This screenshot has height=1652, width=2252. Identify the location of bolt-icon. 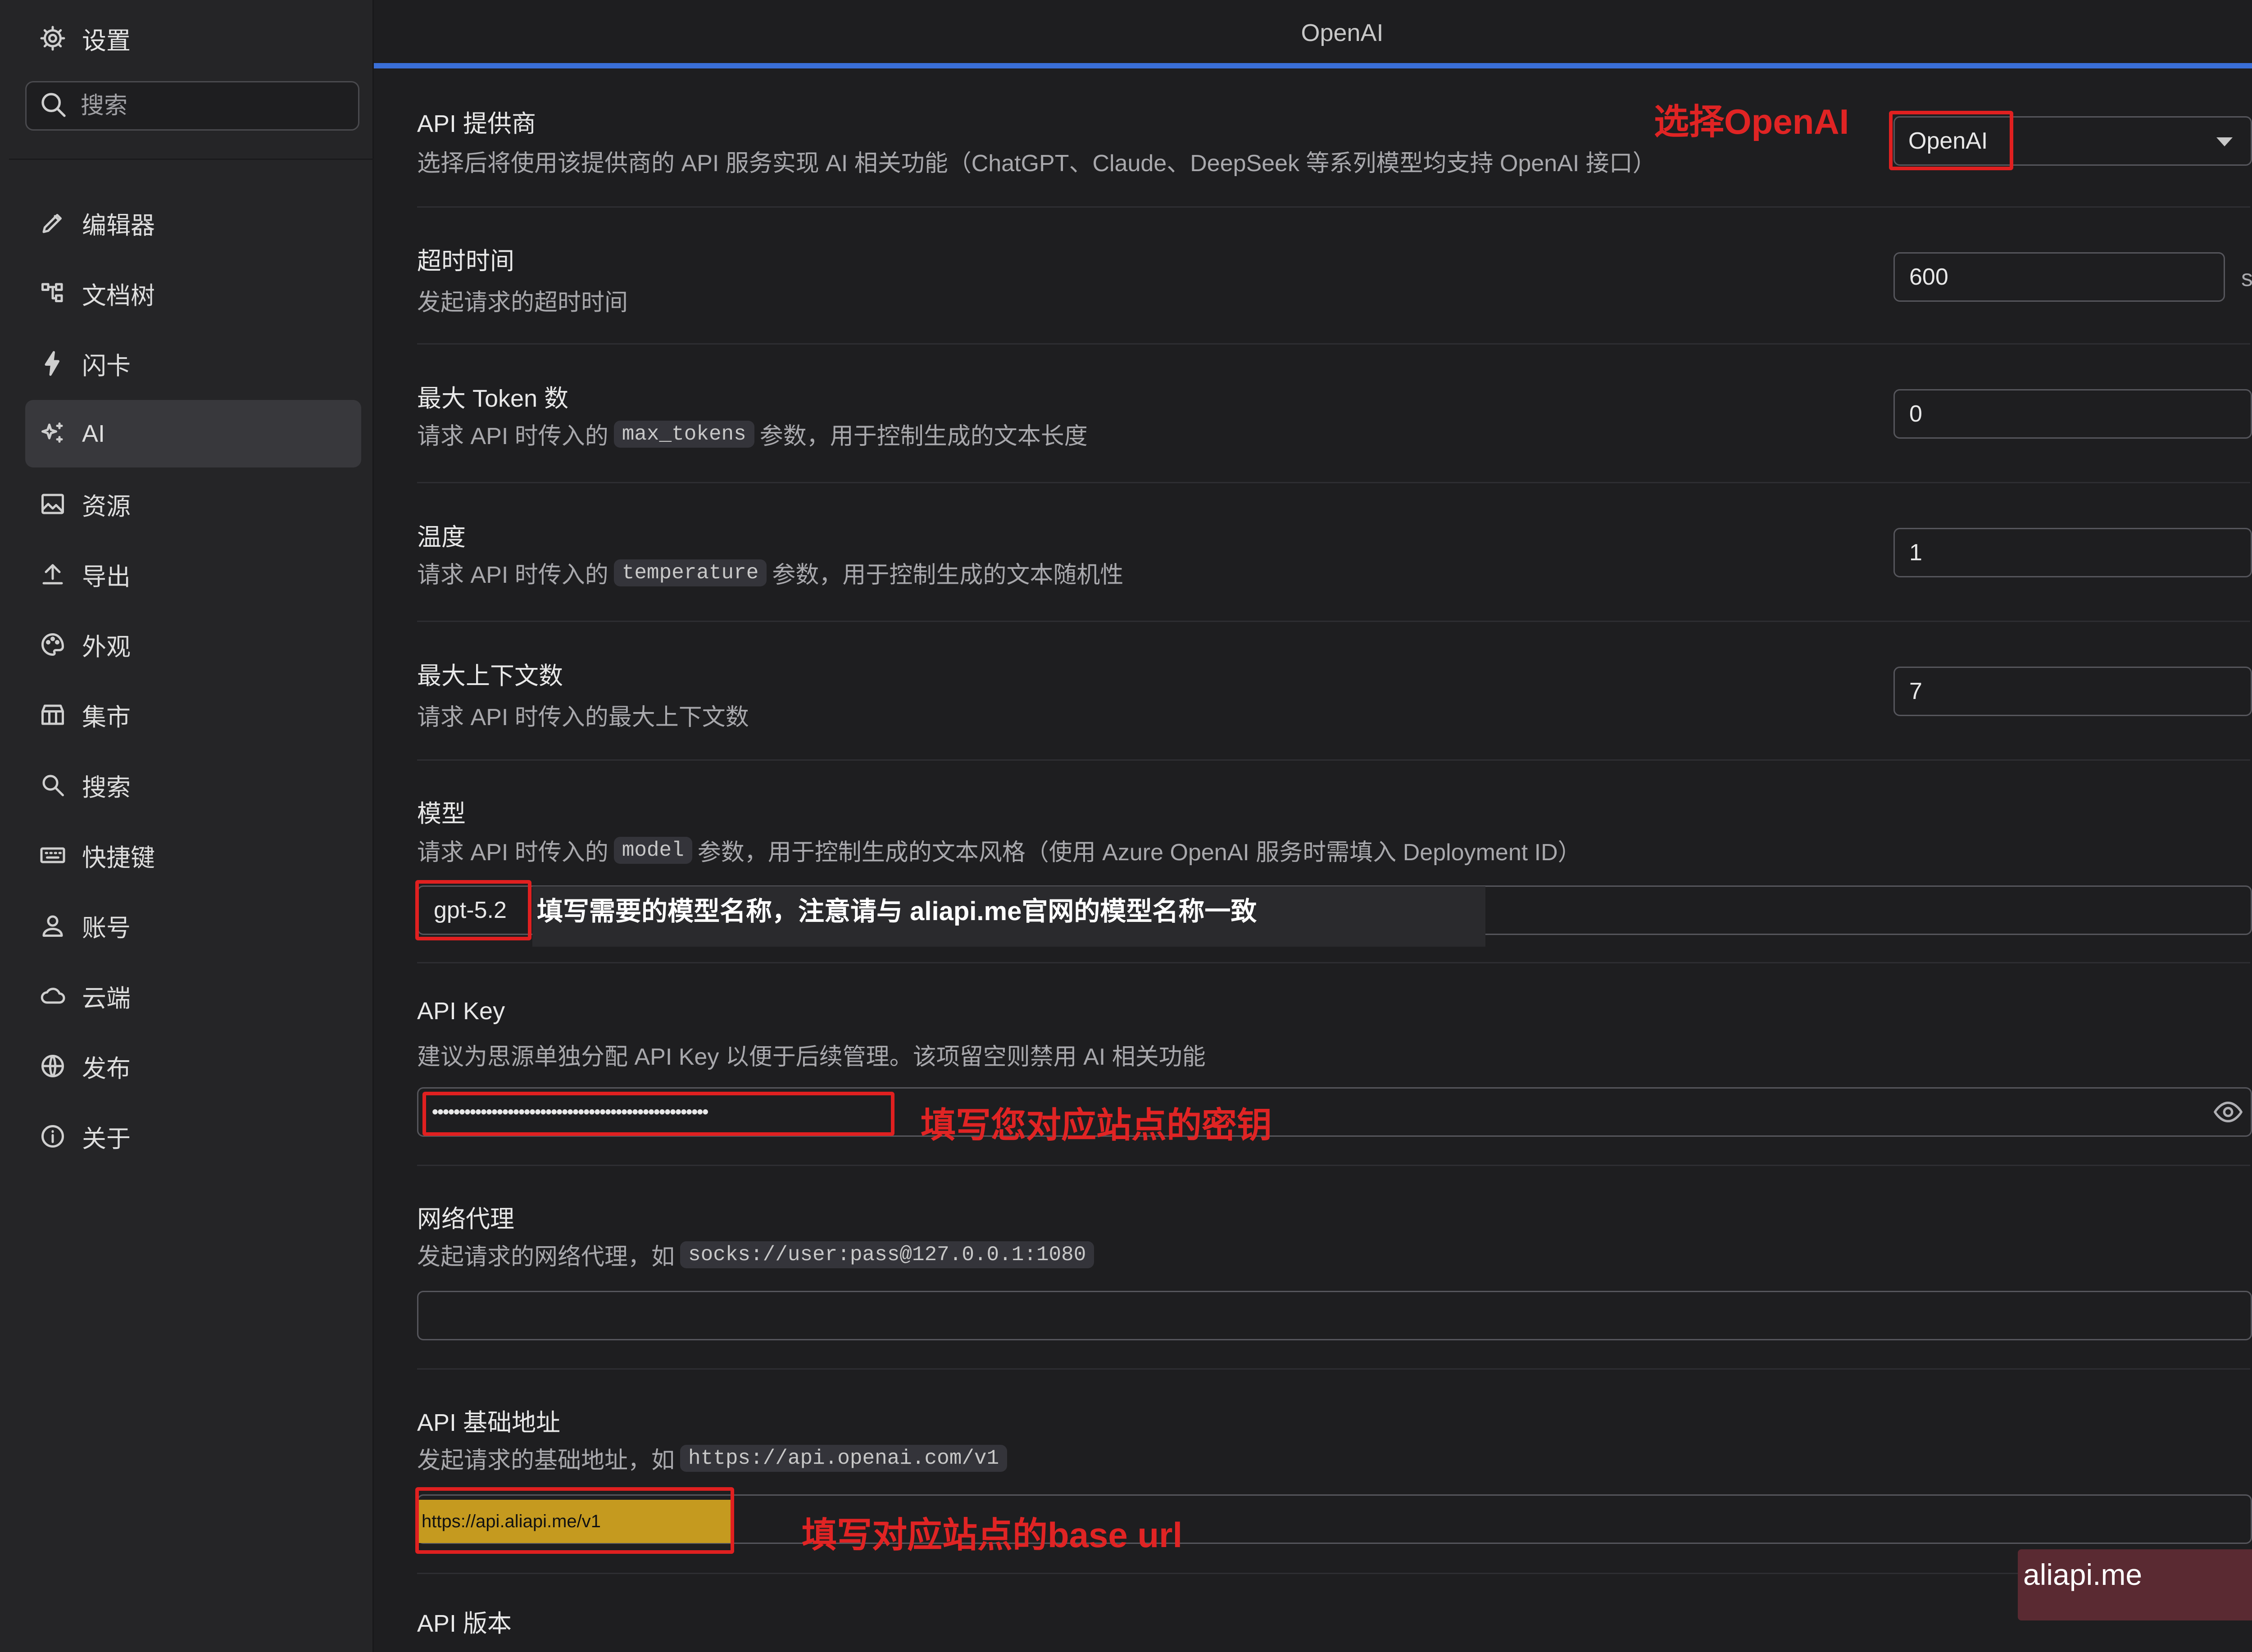
(53, 363).